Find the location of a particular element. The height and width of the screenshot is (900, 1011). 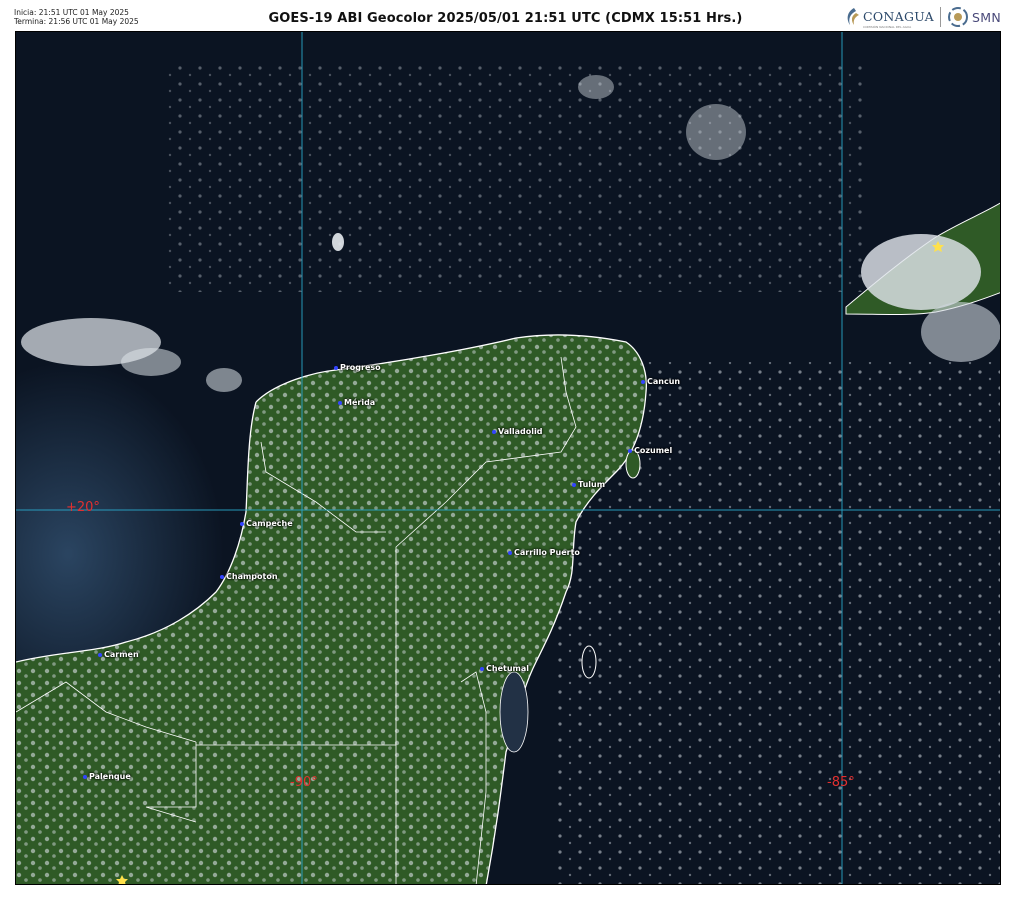

city-merida: Mérida is located at coordinates (356, 402).